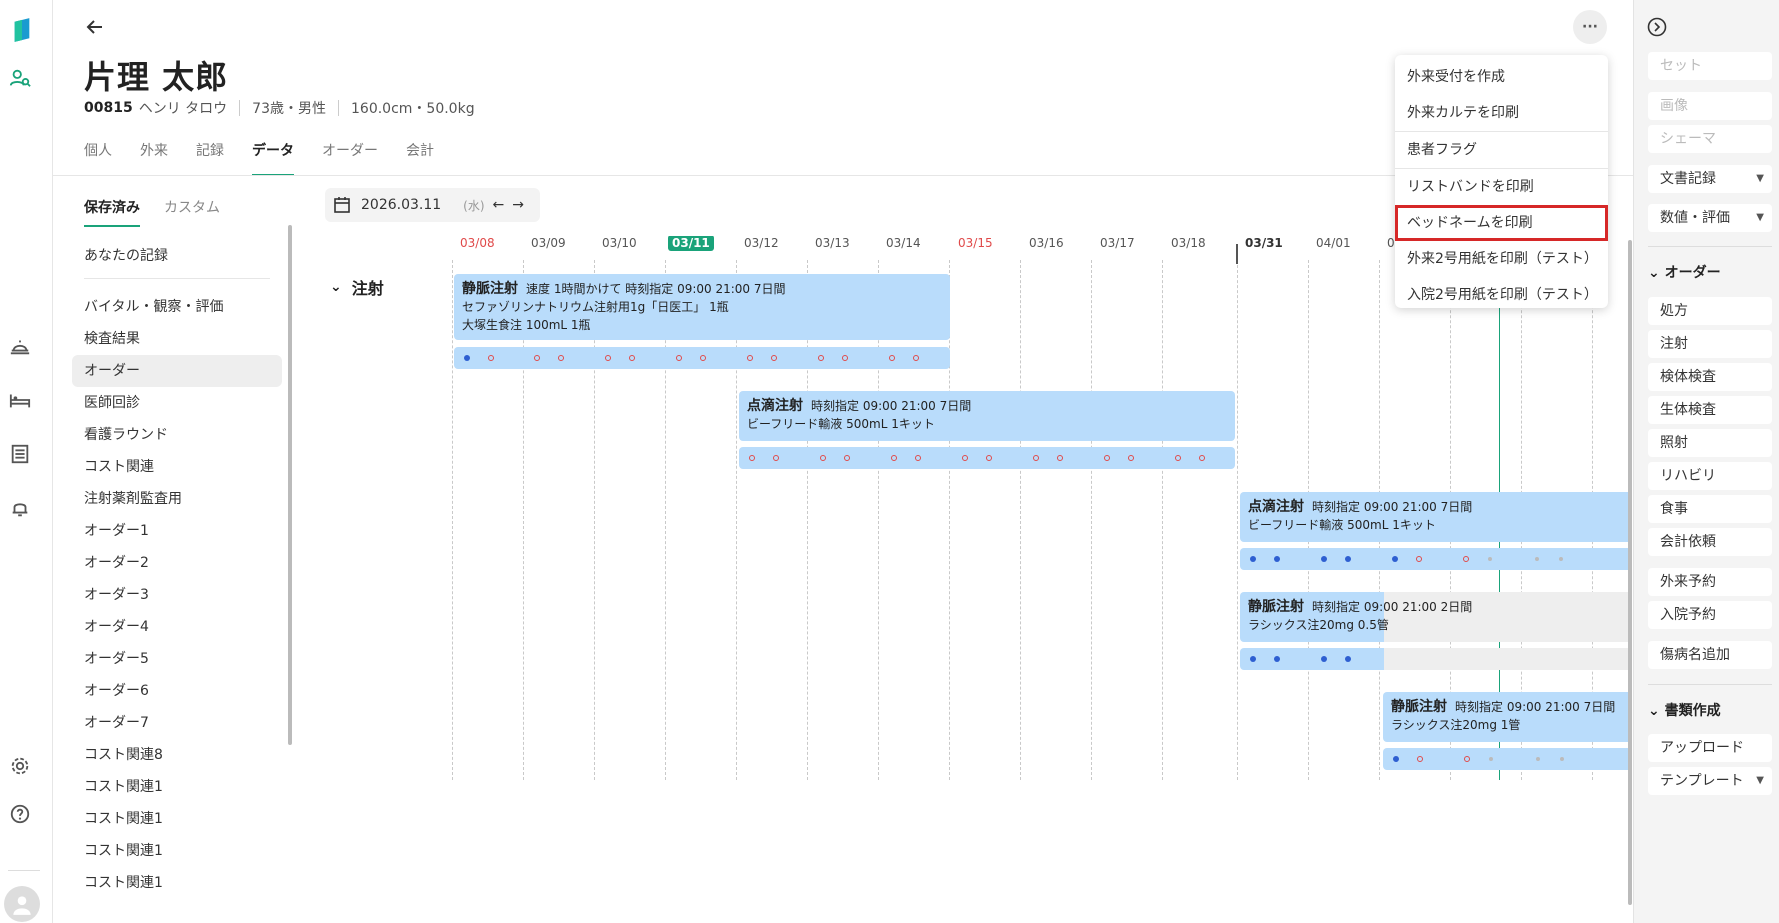 This screenshot has height=923, width=1779. I want to click on list-item: 看護ラウンド, so click(177, 435).